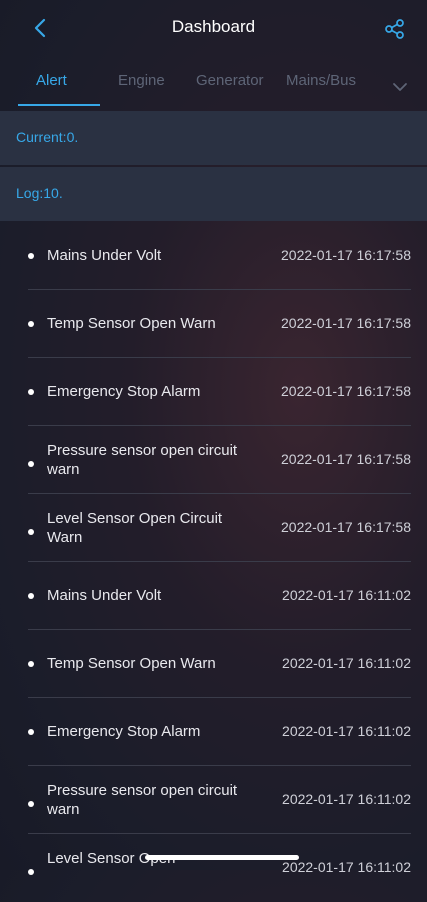 The width and height of the screenshot is (427, 902). What do you see at coordinates (213, 194) in the screenshot?
I see `log-alerts-row: Log:10.` at bounding box center [213, 194].